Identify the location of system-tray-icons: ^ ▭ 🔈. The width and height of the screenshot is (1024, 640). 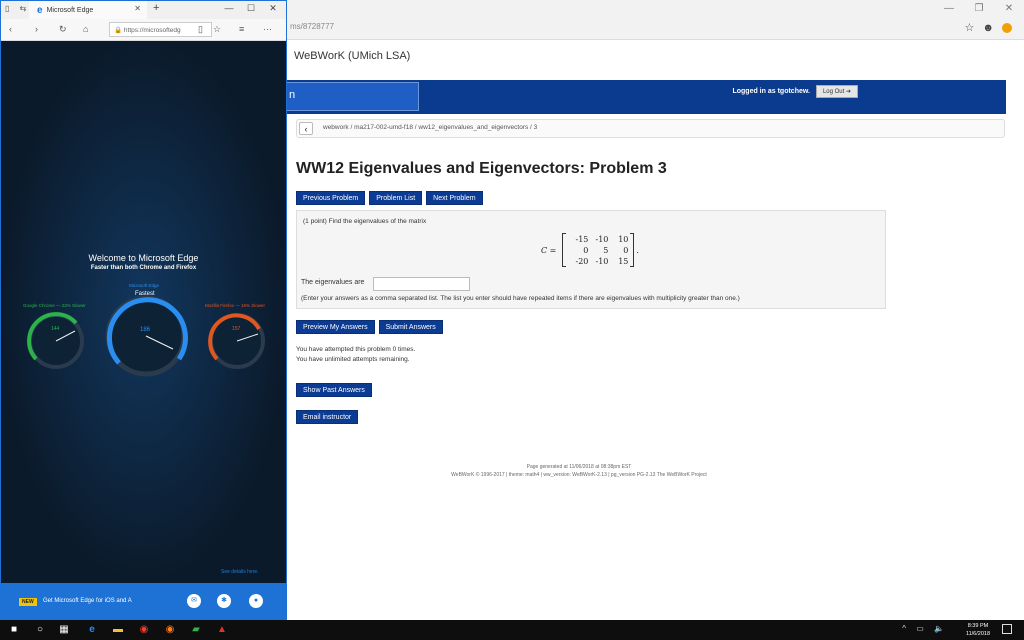
(925, 628).